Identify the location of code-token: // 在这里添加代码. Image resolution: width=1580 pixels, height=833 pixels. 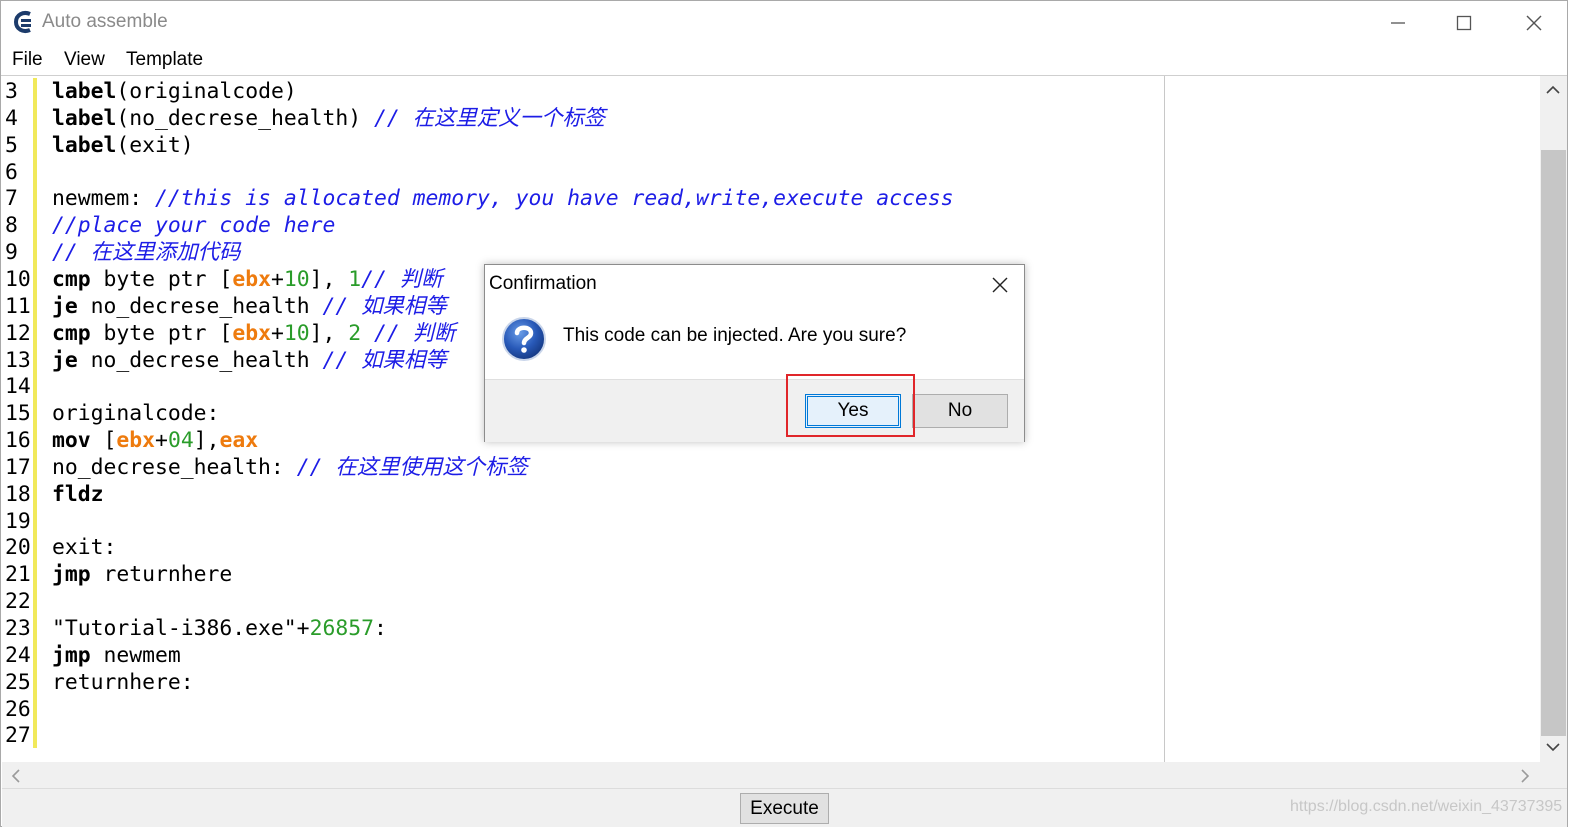
(146, 253).